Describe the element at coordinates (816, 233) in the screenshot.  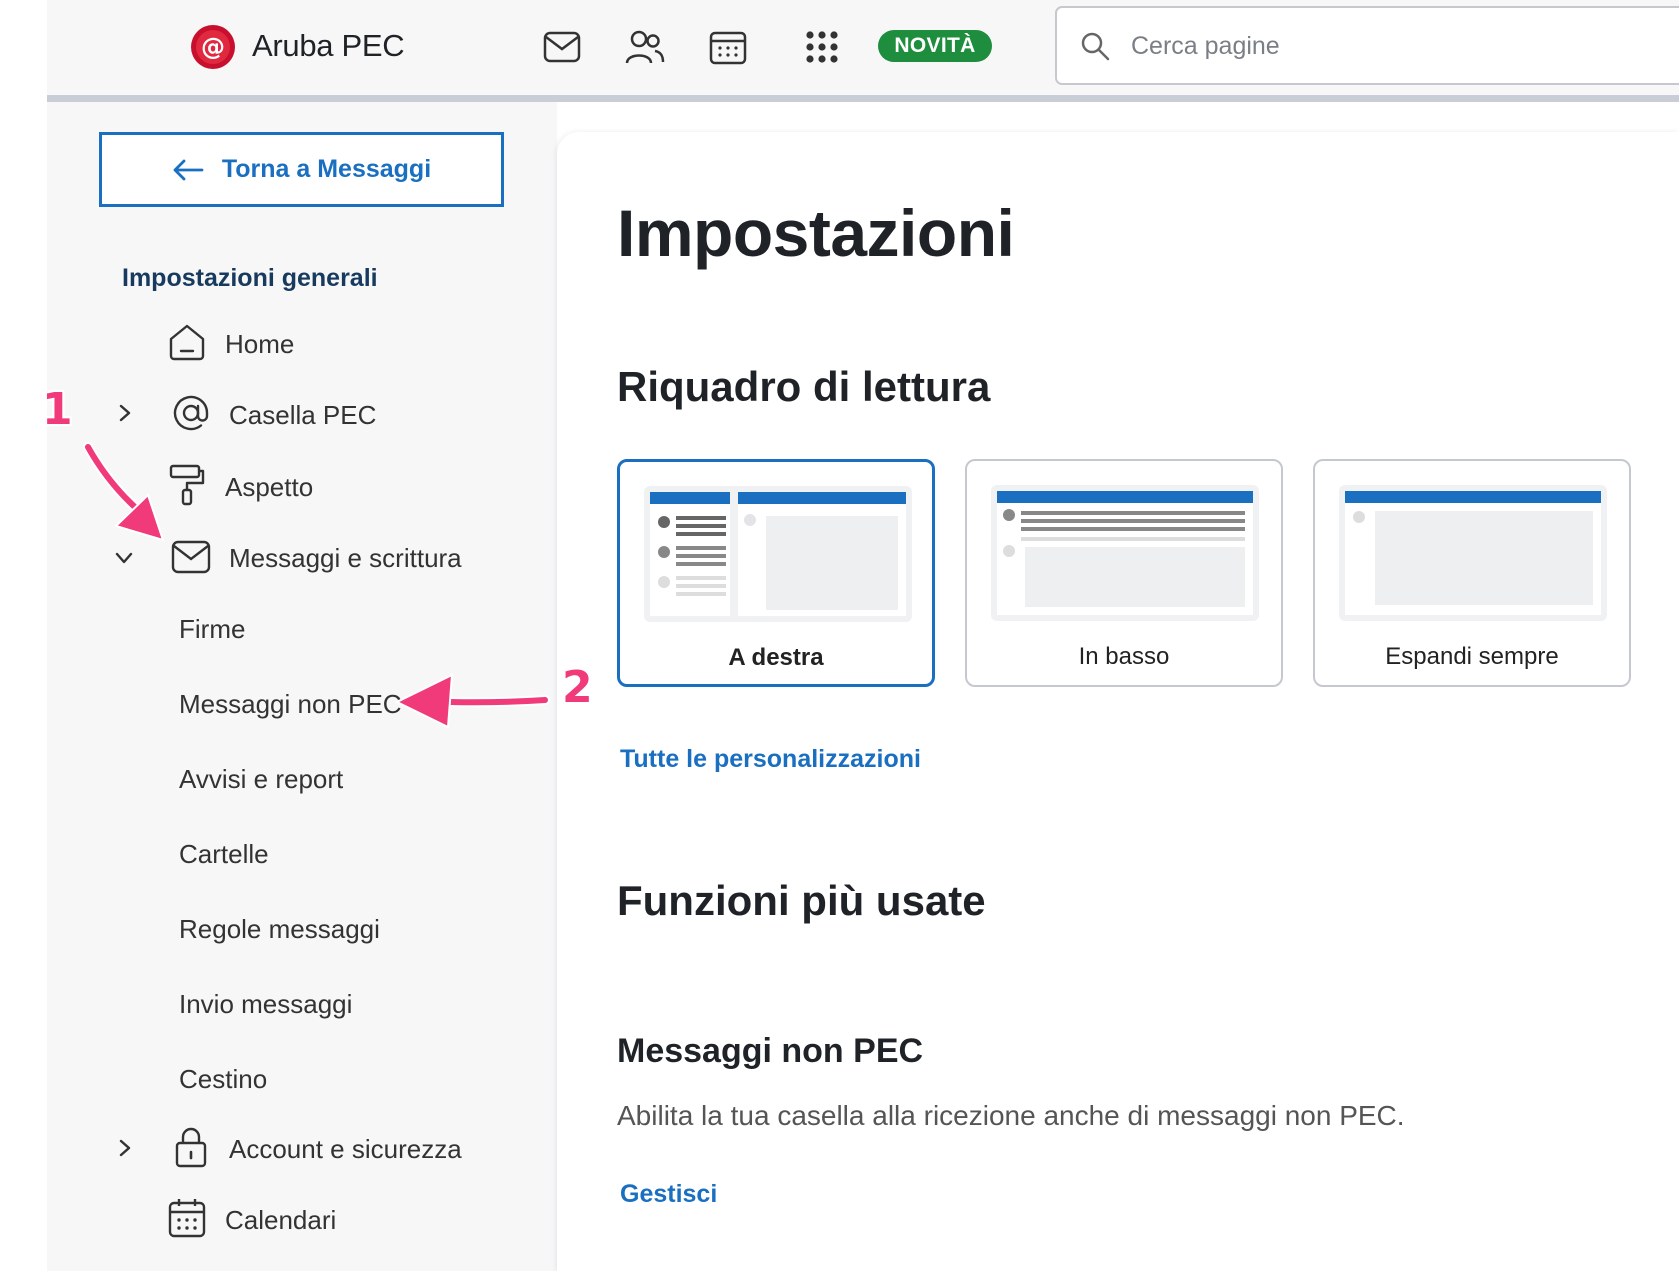
I see `page-title: Impostazioni` at that location.